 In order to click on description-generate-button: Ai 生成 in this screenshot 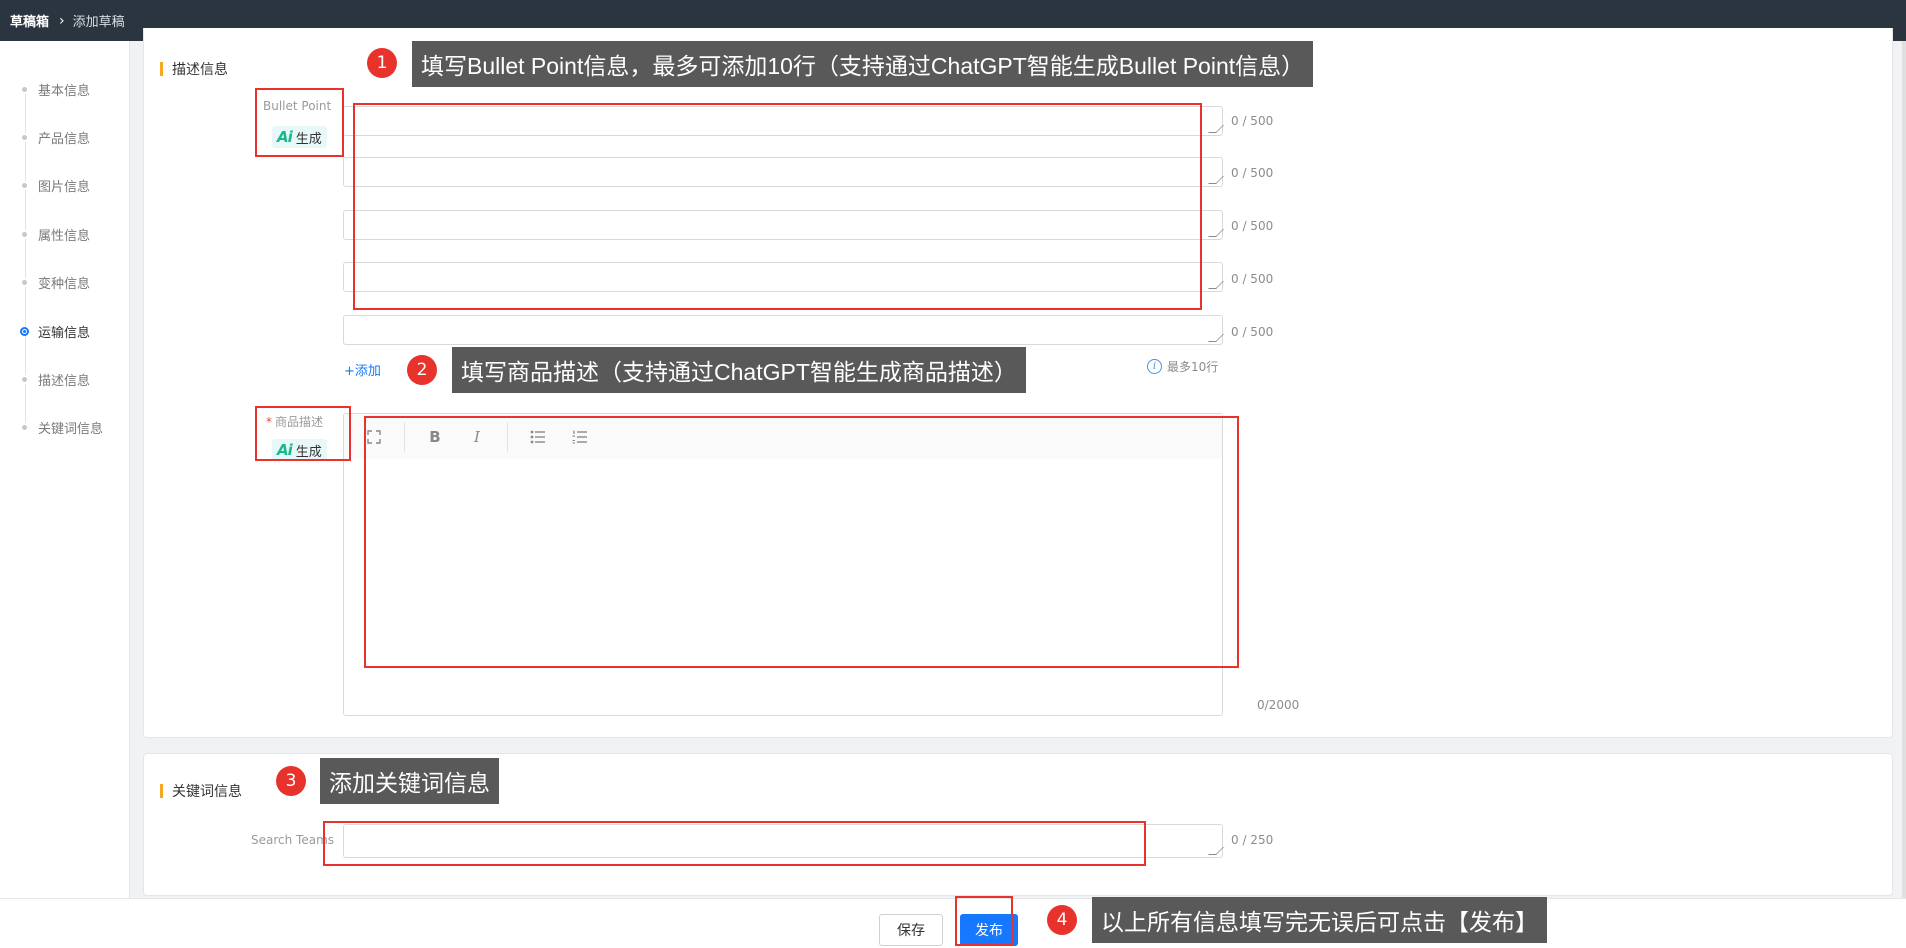, I will do `click(299, 450)`.